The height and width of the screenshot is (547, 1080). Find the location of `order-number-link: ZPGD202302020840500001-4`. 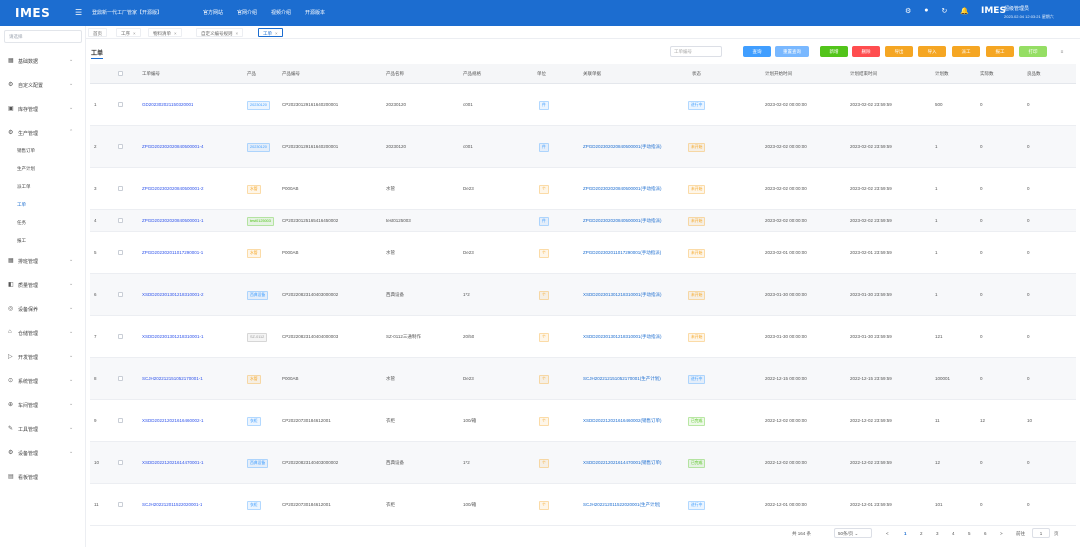

order-number-link: ZPGD202302020840500001-4 is located at coordinates (173, 146).